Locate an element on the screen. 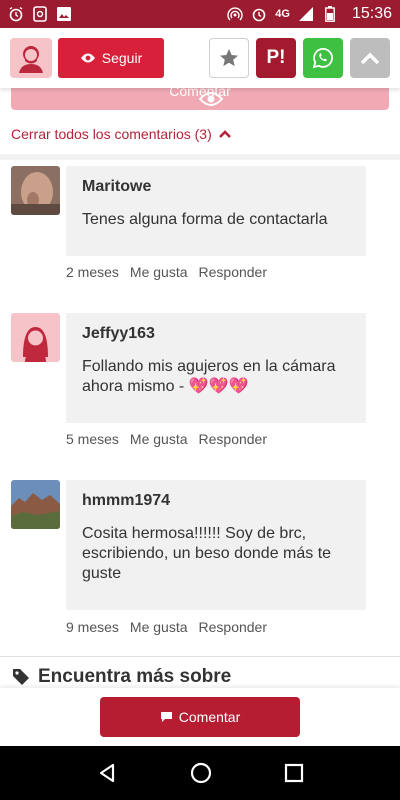 The image size is (400, 800). find-more-heading: Encuentra más sobre is located at coordinates (200, 672).